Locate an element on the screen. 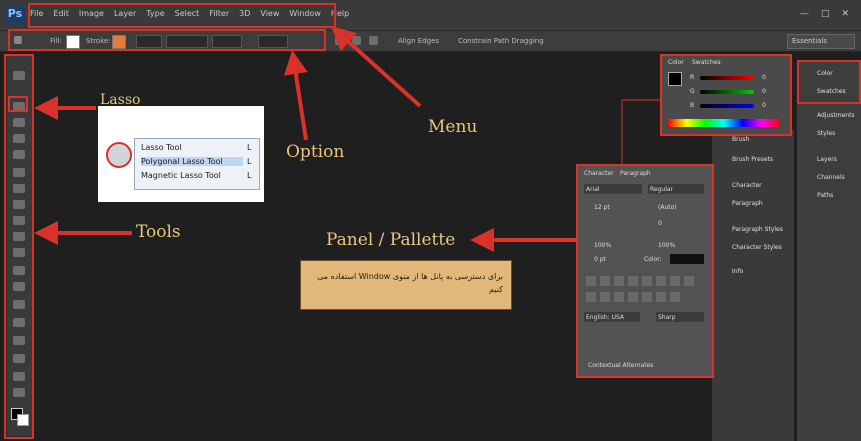  dock-character-styles: Character Styles is located at coordinates (757, 247).